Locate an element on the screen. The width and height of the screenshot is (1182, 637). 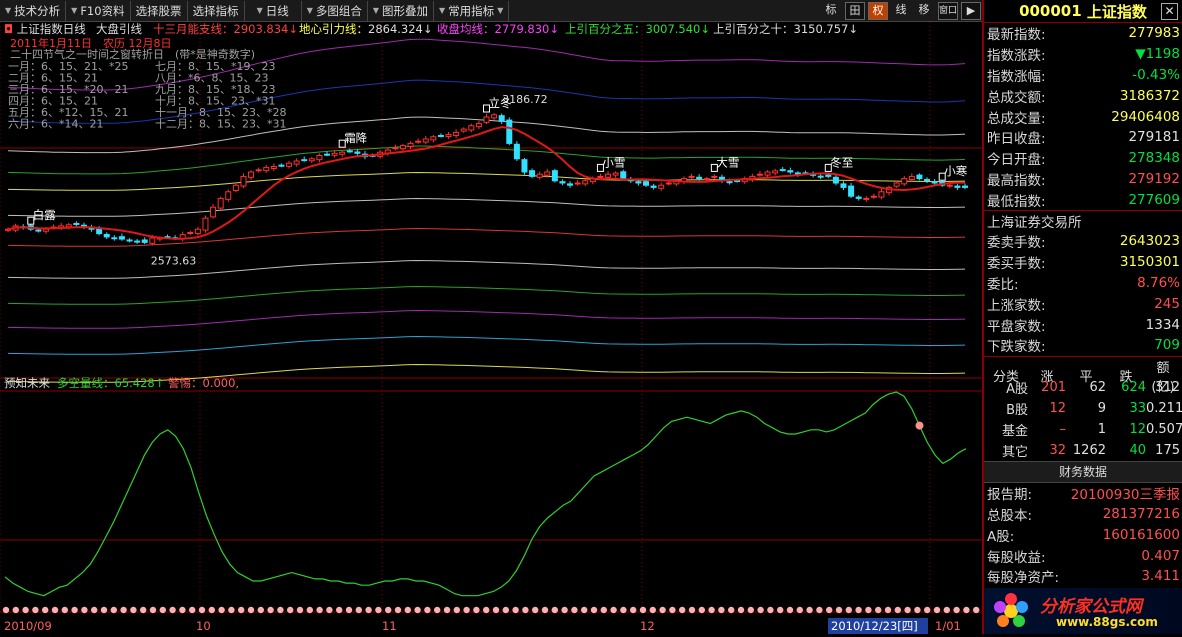
table-cell: 12 is located at coordinates (1057, 408).